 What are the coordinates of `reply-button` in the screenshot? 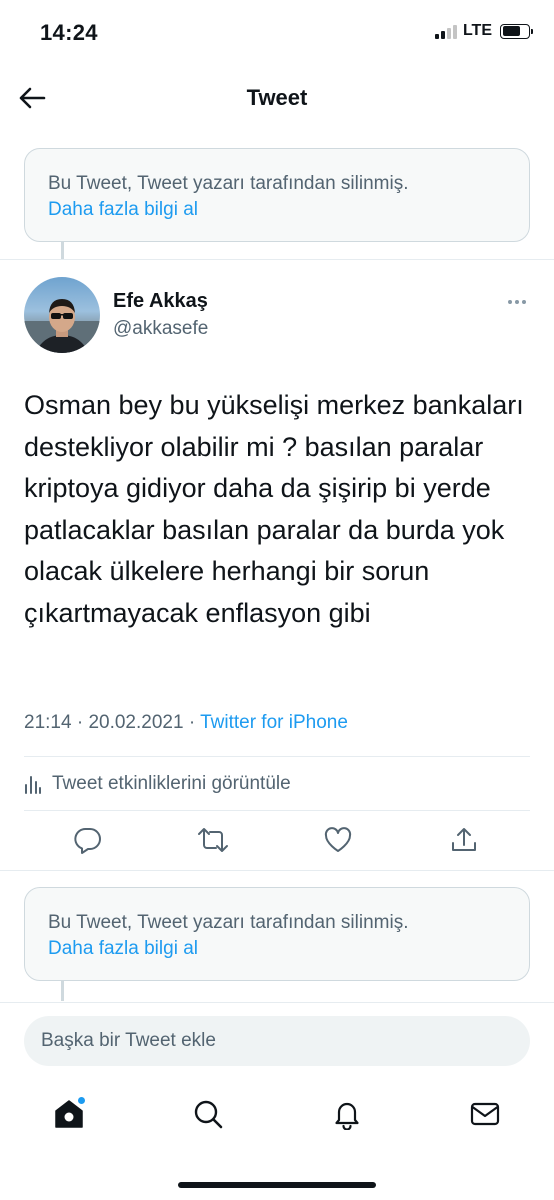 It's located at (88, 840).